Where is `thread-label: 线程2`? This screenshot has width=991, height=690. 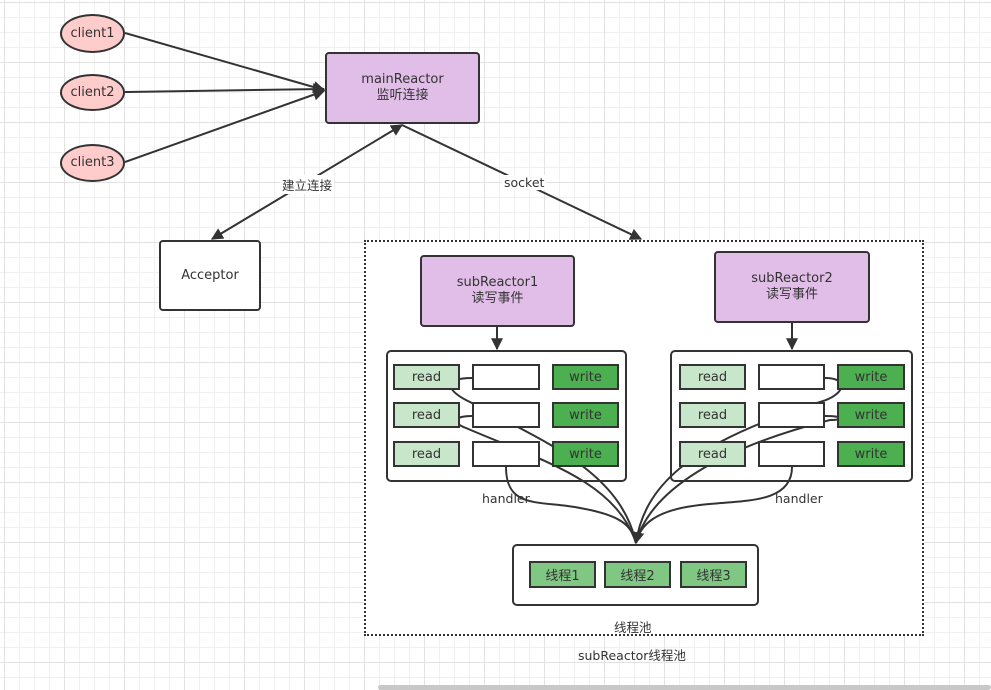 thread-label: 线程2 is located at coordinates (637, 576).